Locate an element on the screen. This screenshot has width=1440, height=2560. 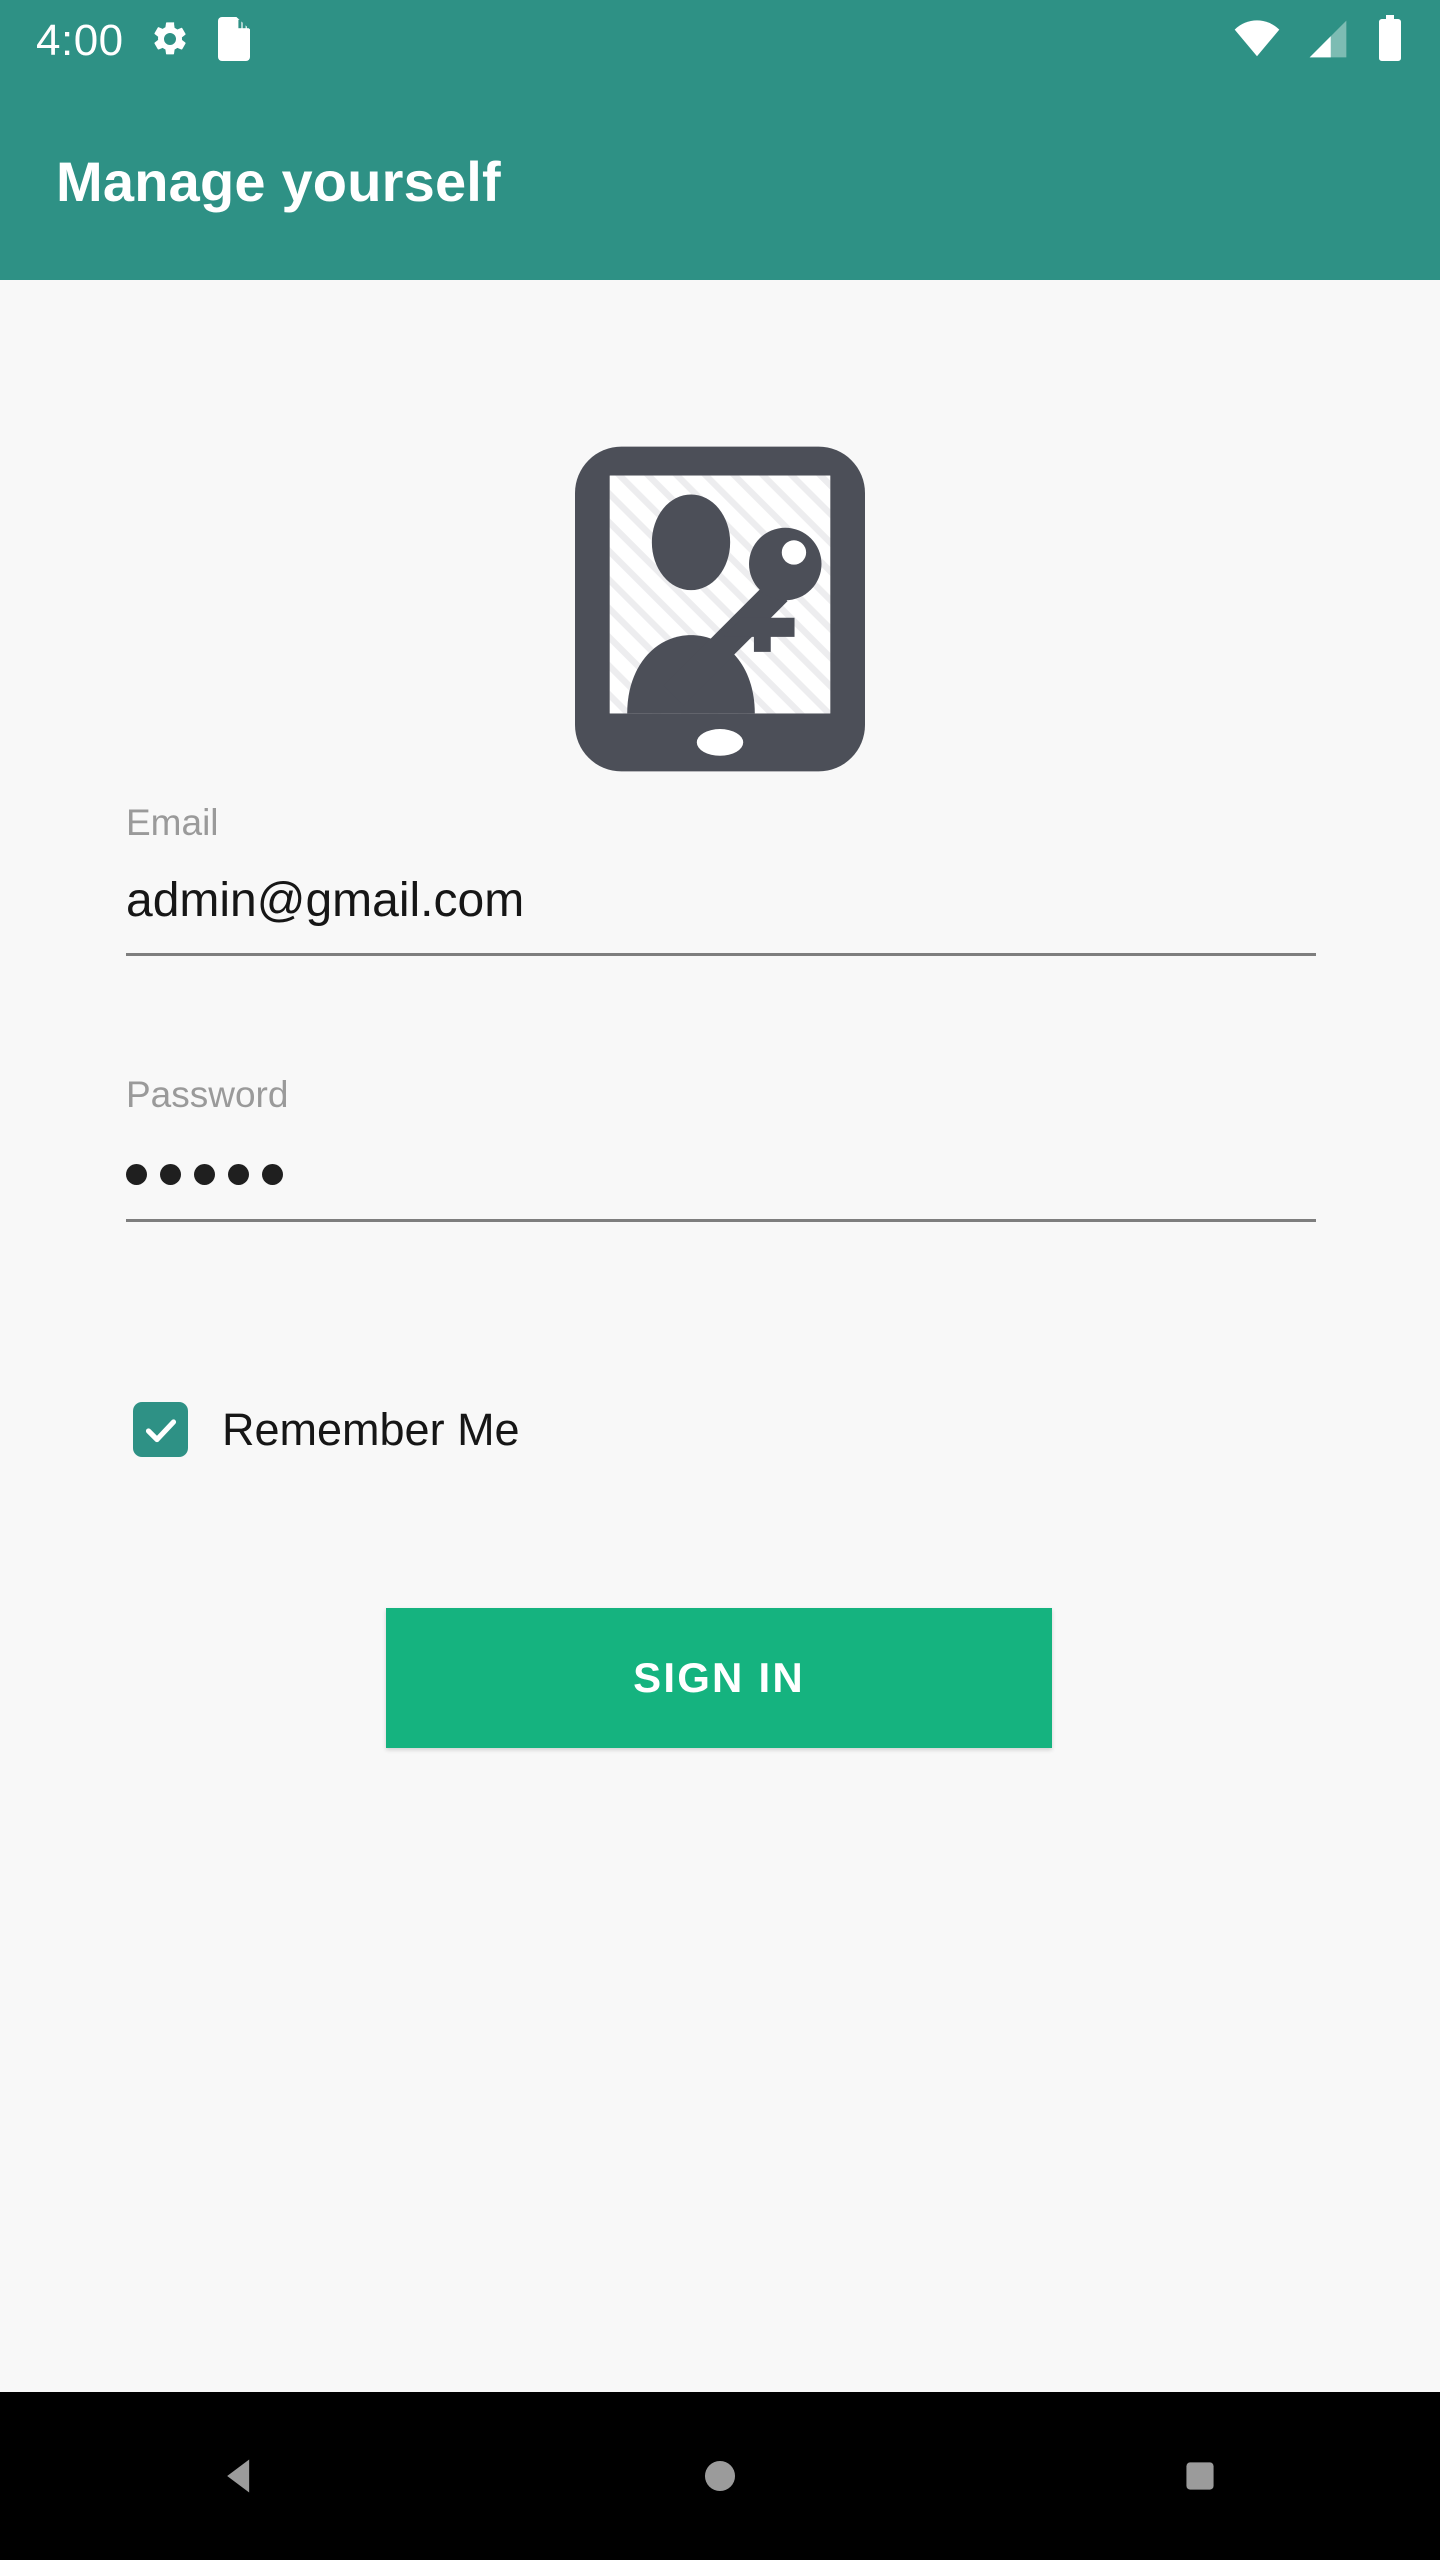
remember-me-label: Remember Me is located at coordinates (371, 1429).